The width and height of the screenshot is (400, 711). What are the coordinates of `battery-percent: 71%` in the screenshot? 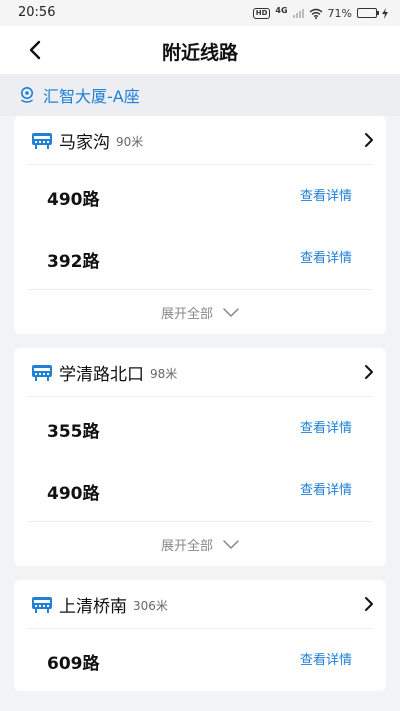 It's located at (339, 13).